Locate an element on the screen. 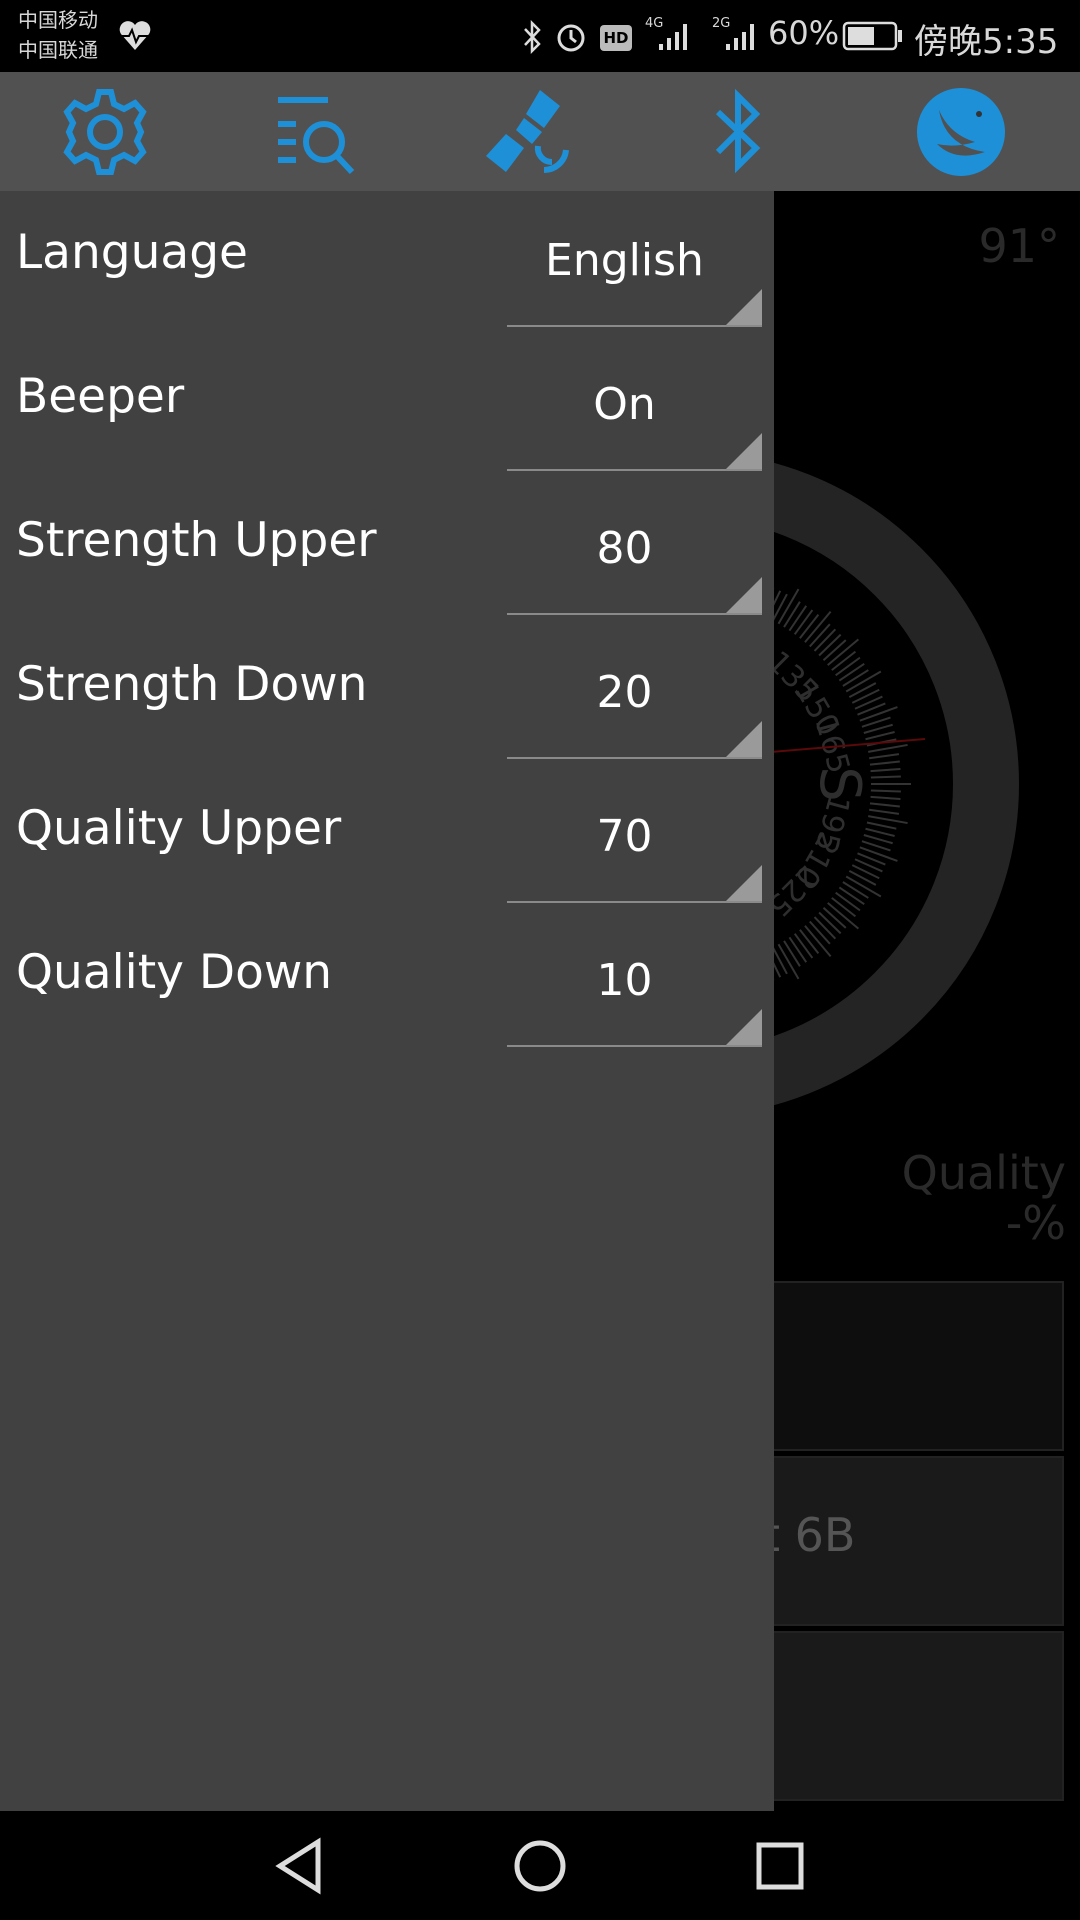  setting-value: 10 is located at coordinates (624, 980).